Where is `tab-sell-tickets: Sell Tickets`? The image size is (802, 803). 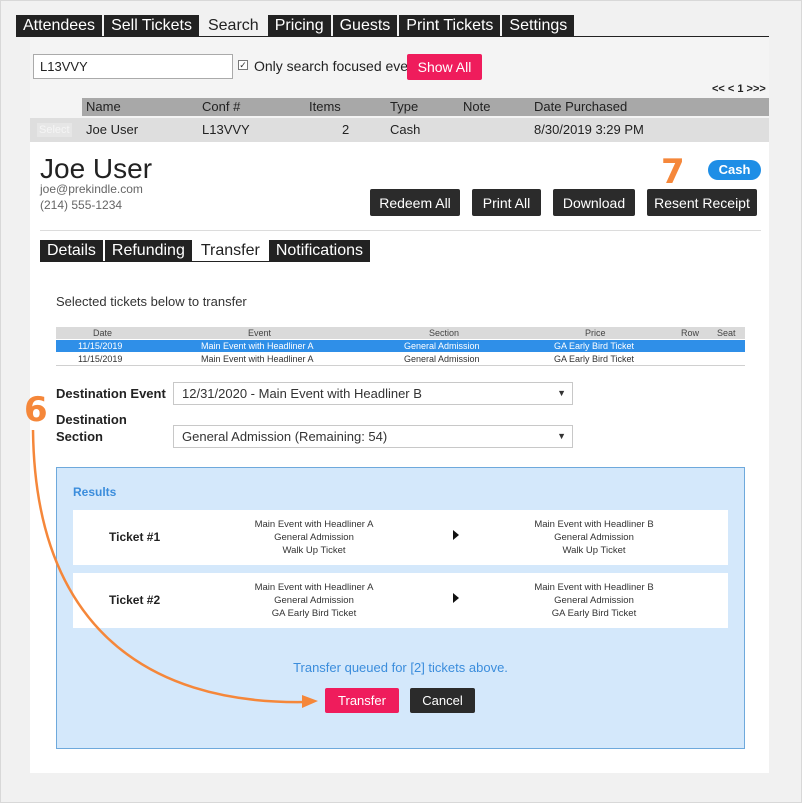
tab-sell-tickets: Sell Tickets is located at coordinates (151, 26).